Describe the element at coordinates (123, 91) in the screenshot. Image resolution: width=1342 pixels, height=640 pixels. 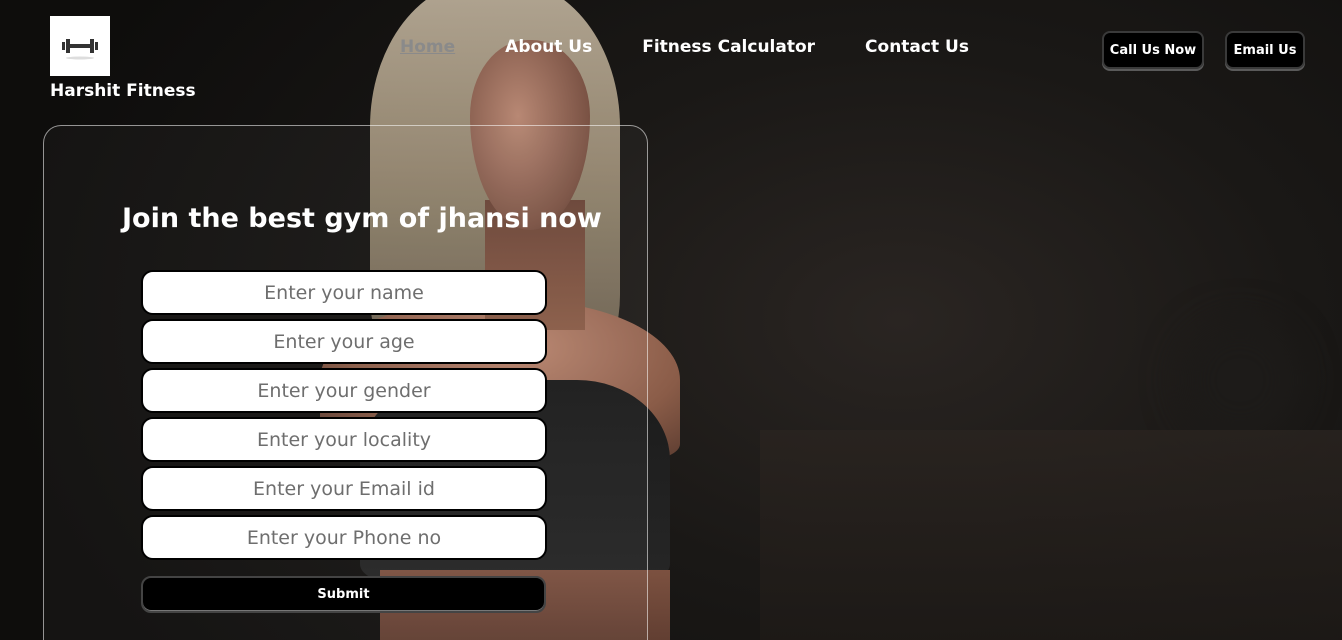
I see `brand-name: Harshit Fitness` at that location.